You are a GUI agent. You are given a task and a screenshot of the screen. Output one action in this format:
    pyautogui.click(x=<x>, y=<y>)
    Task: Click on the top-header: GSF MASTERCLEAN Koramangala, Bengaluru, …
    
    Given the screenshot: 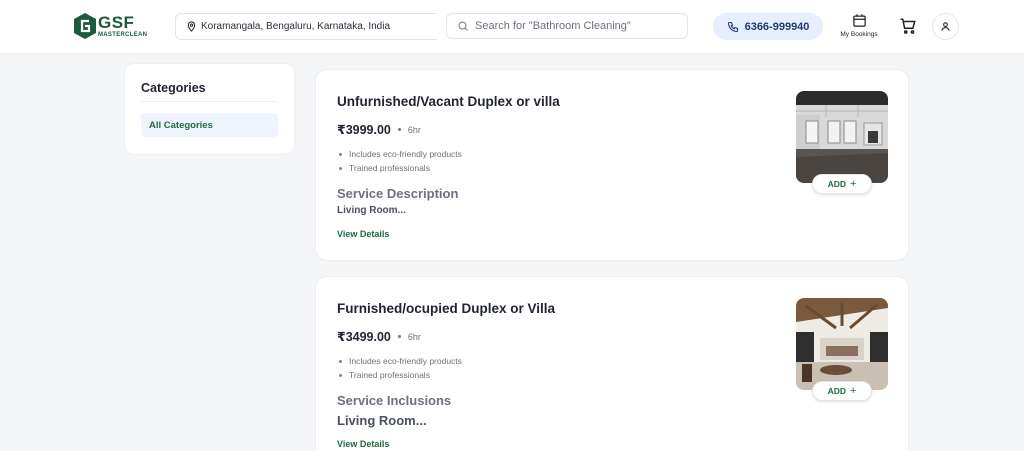 What is the action you would take?
    pyautogui.click(x=512, y=27)
    